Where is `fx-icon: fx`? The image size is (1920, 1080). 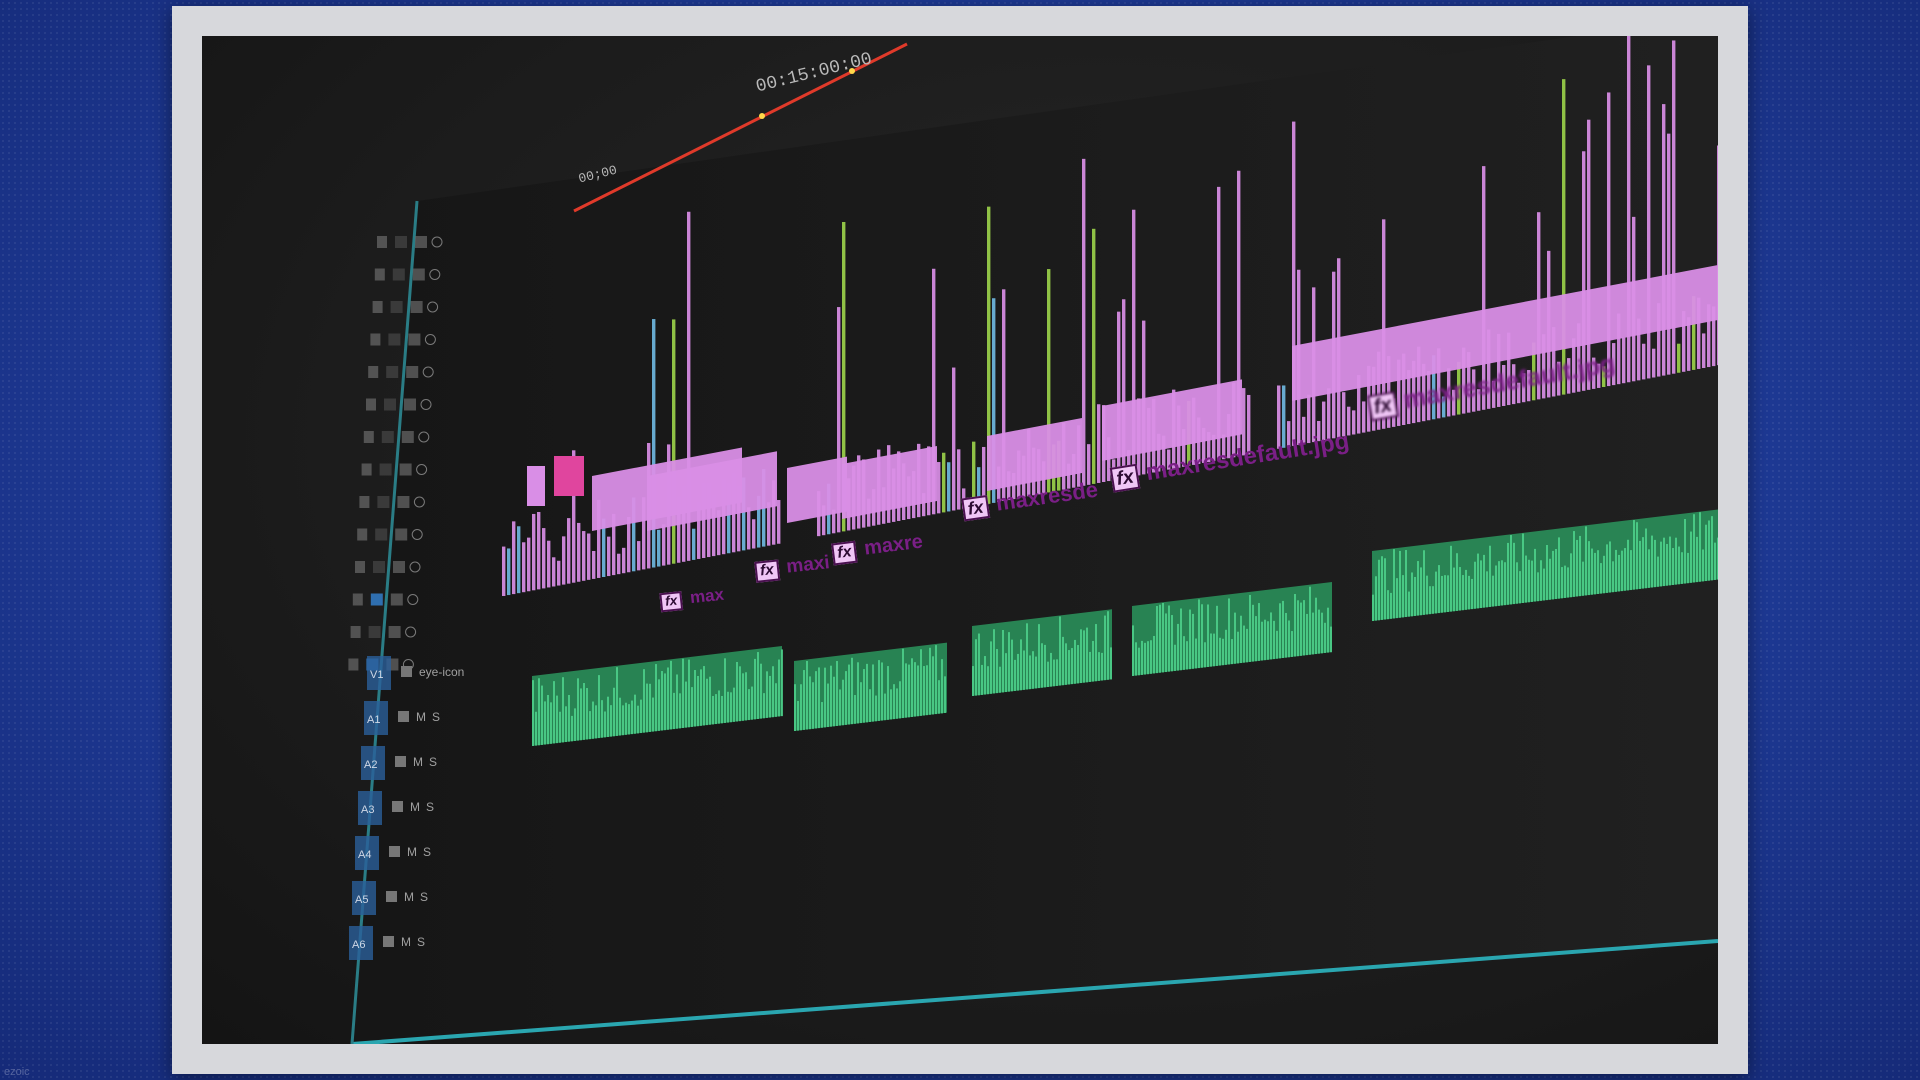 fx-icon: fx is located at coordinates (844, 553).